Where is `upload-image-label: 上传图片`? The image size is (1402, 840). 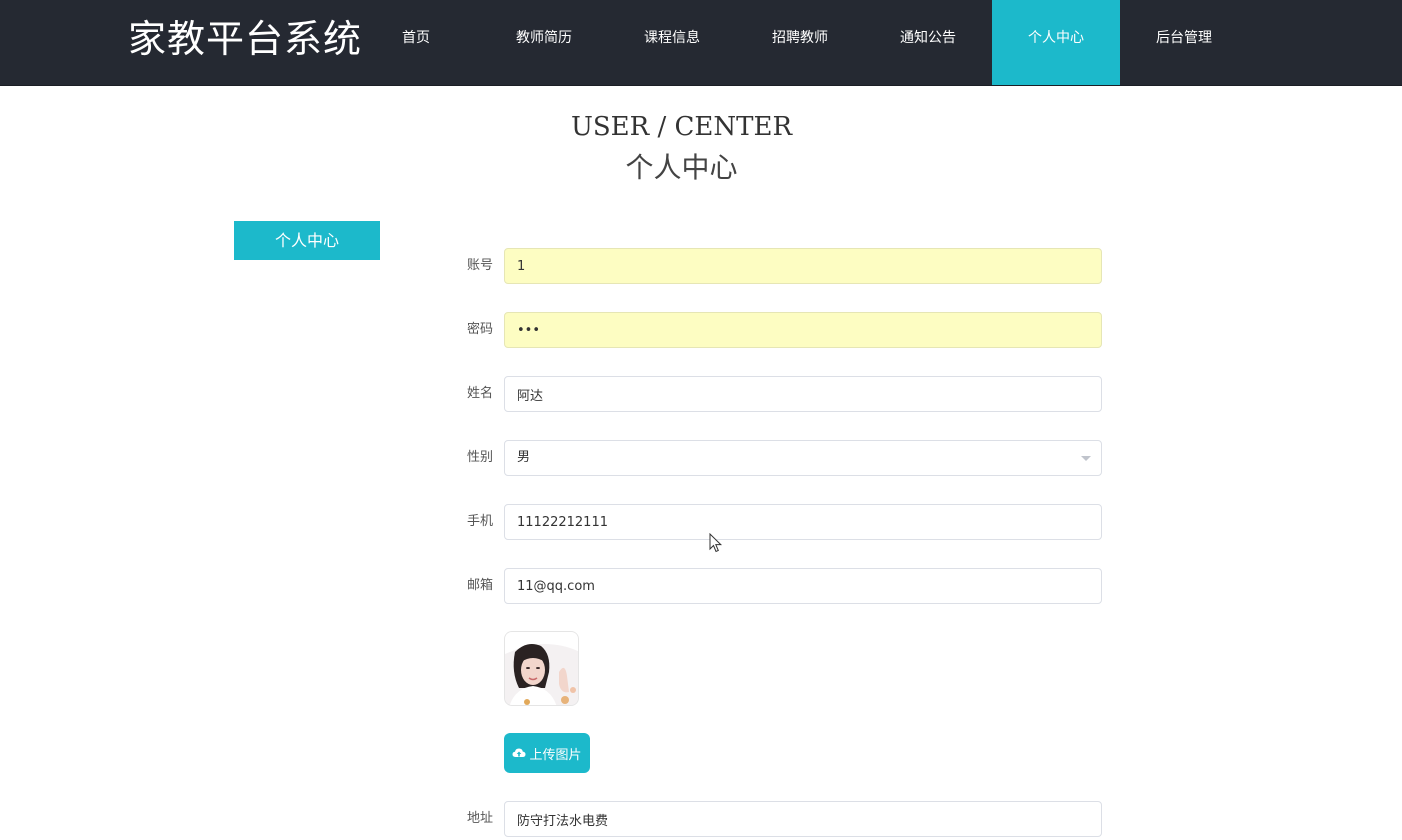 upload-image-label: 上传图片 is located at coordinates (555, 755).